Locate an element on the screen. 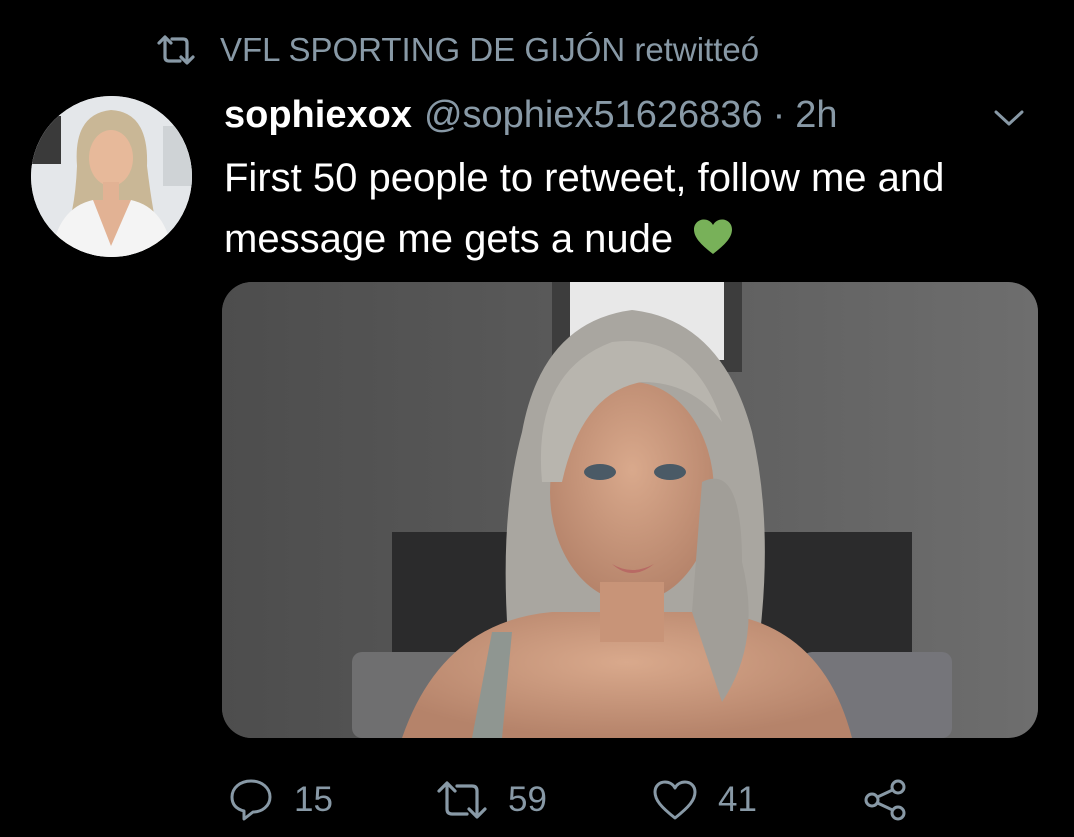 Image resolution: width=1074 pixels, height=837 pixels. reply-count: 15 is located at coordinates (313, 799).